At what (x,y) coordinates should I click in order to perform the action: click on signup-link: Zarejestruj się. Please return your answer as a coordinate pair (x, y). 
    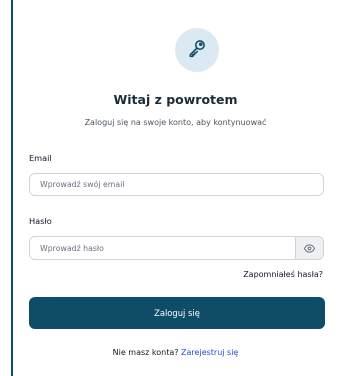
    Looking at the image, I should click on (209, 352).